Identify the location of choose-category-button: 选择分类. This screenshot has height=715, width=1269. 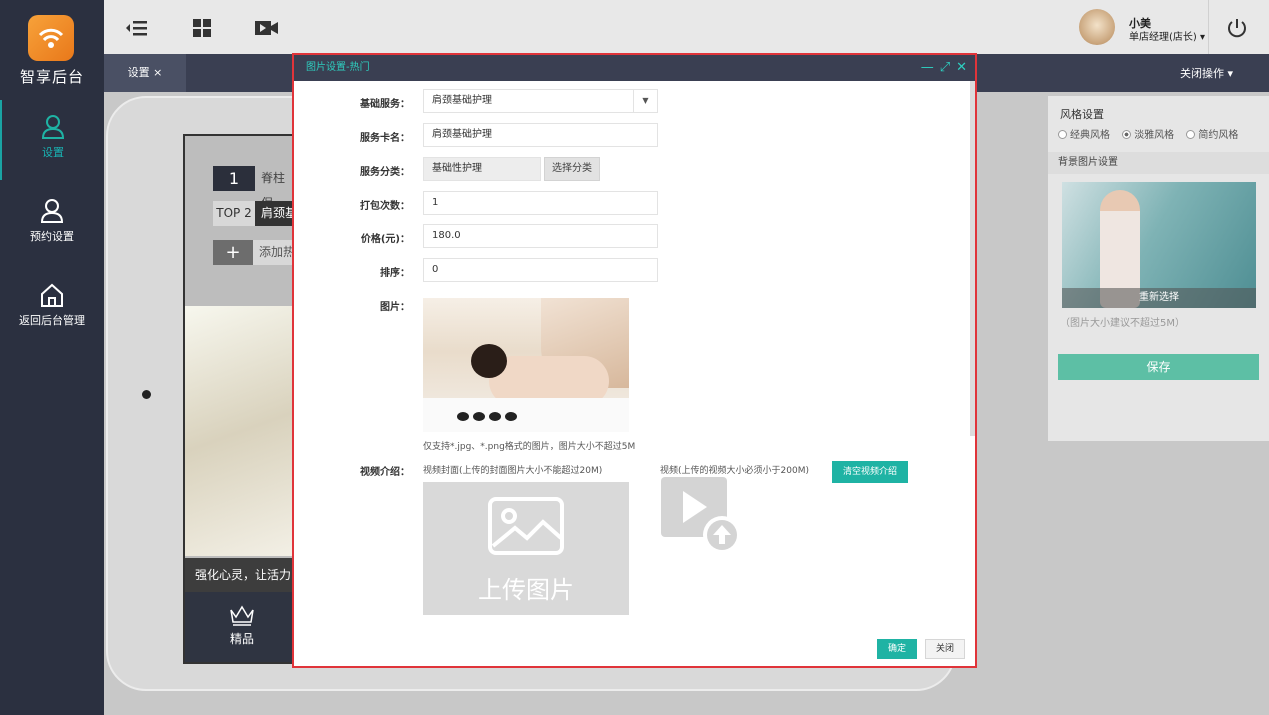
(572, 169).